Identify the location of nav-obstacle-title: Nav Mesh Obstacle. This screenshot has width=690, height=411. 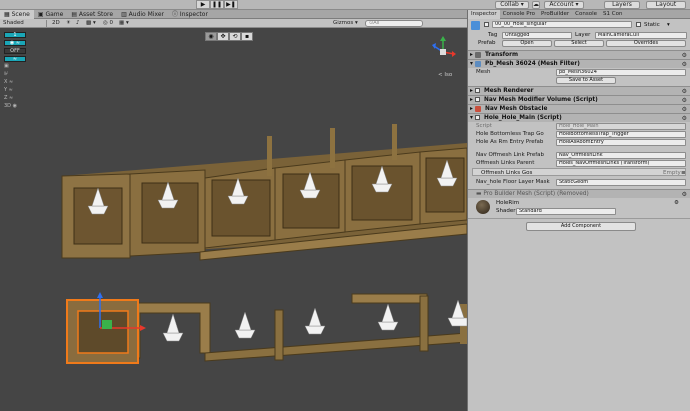
(516, 109).